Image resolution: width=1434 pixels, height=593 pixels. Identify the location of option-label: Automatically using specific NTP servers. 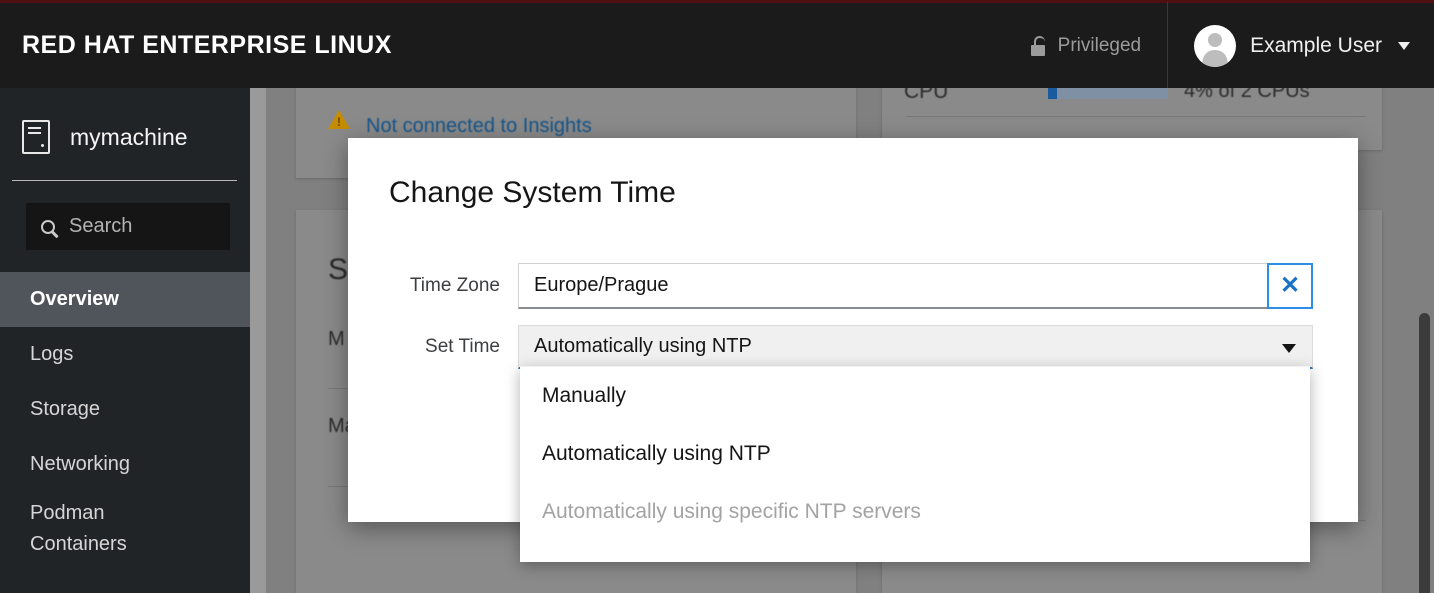
(731, 511).